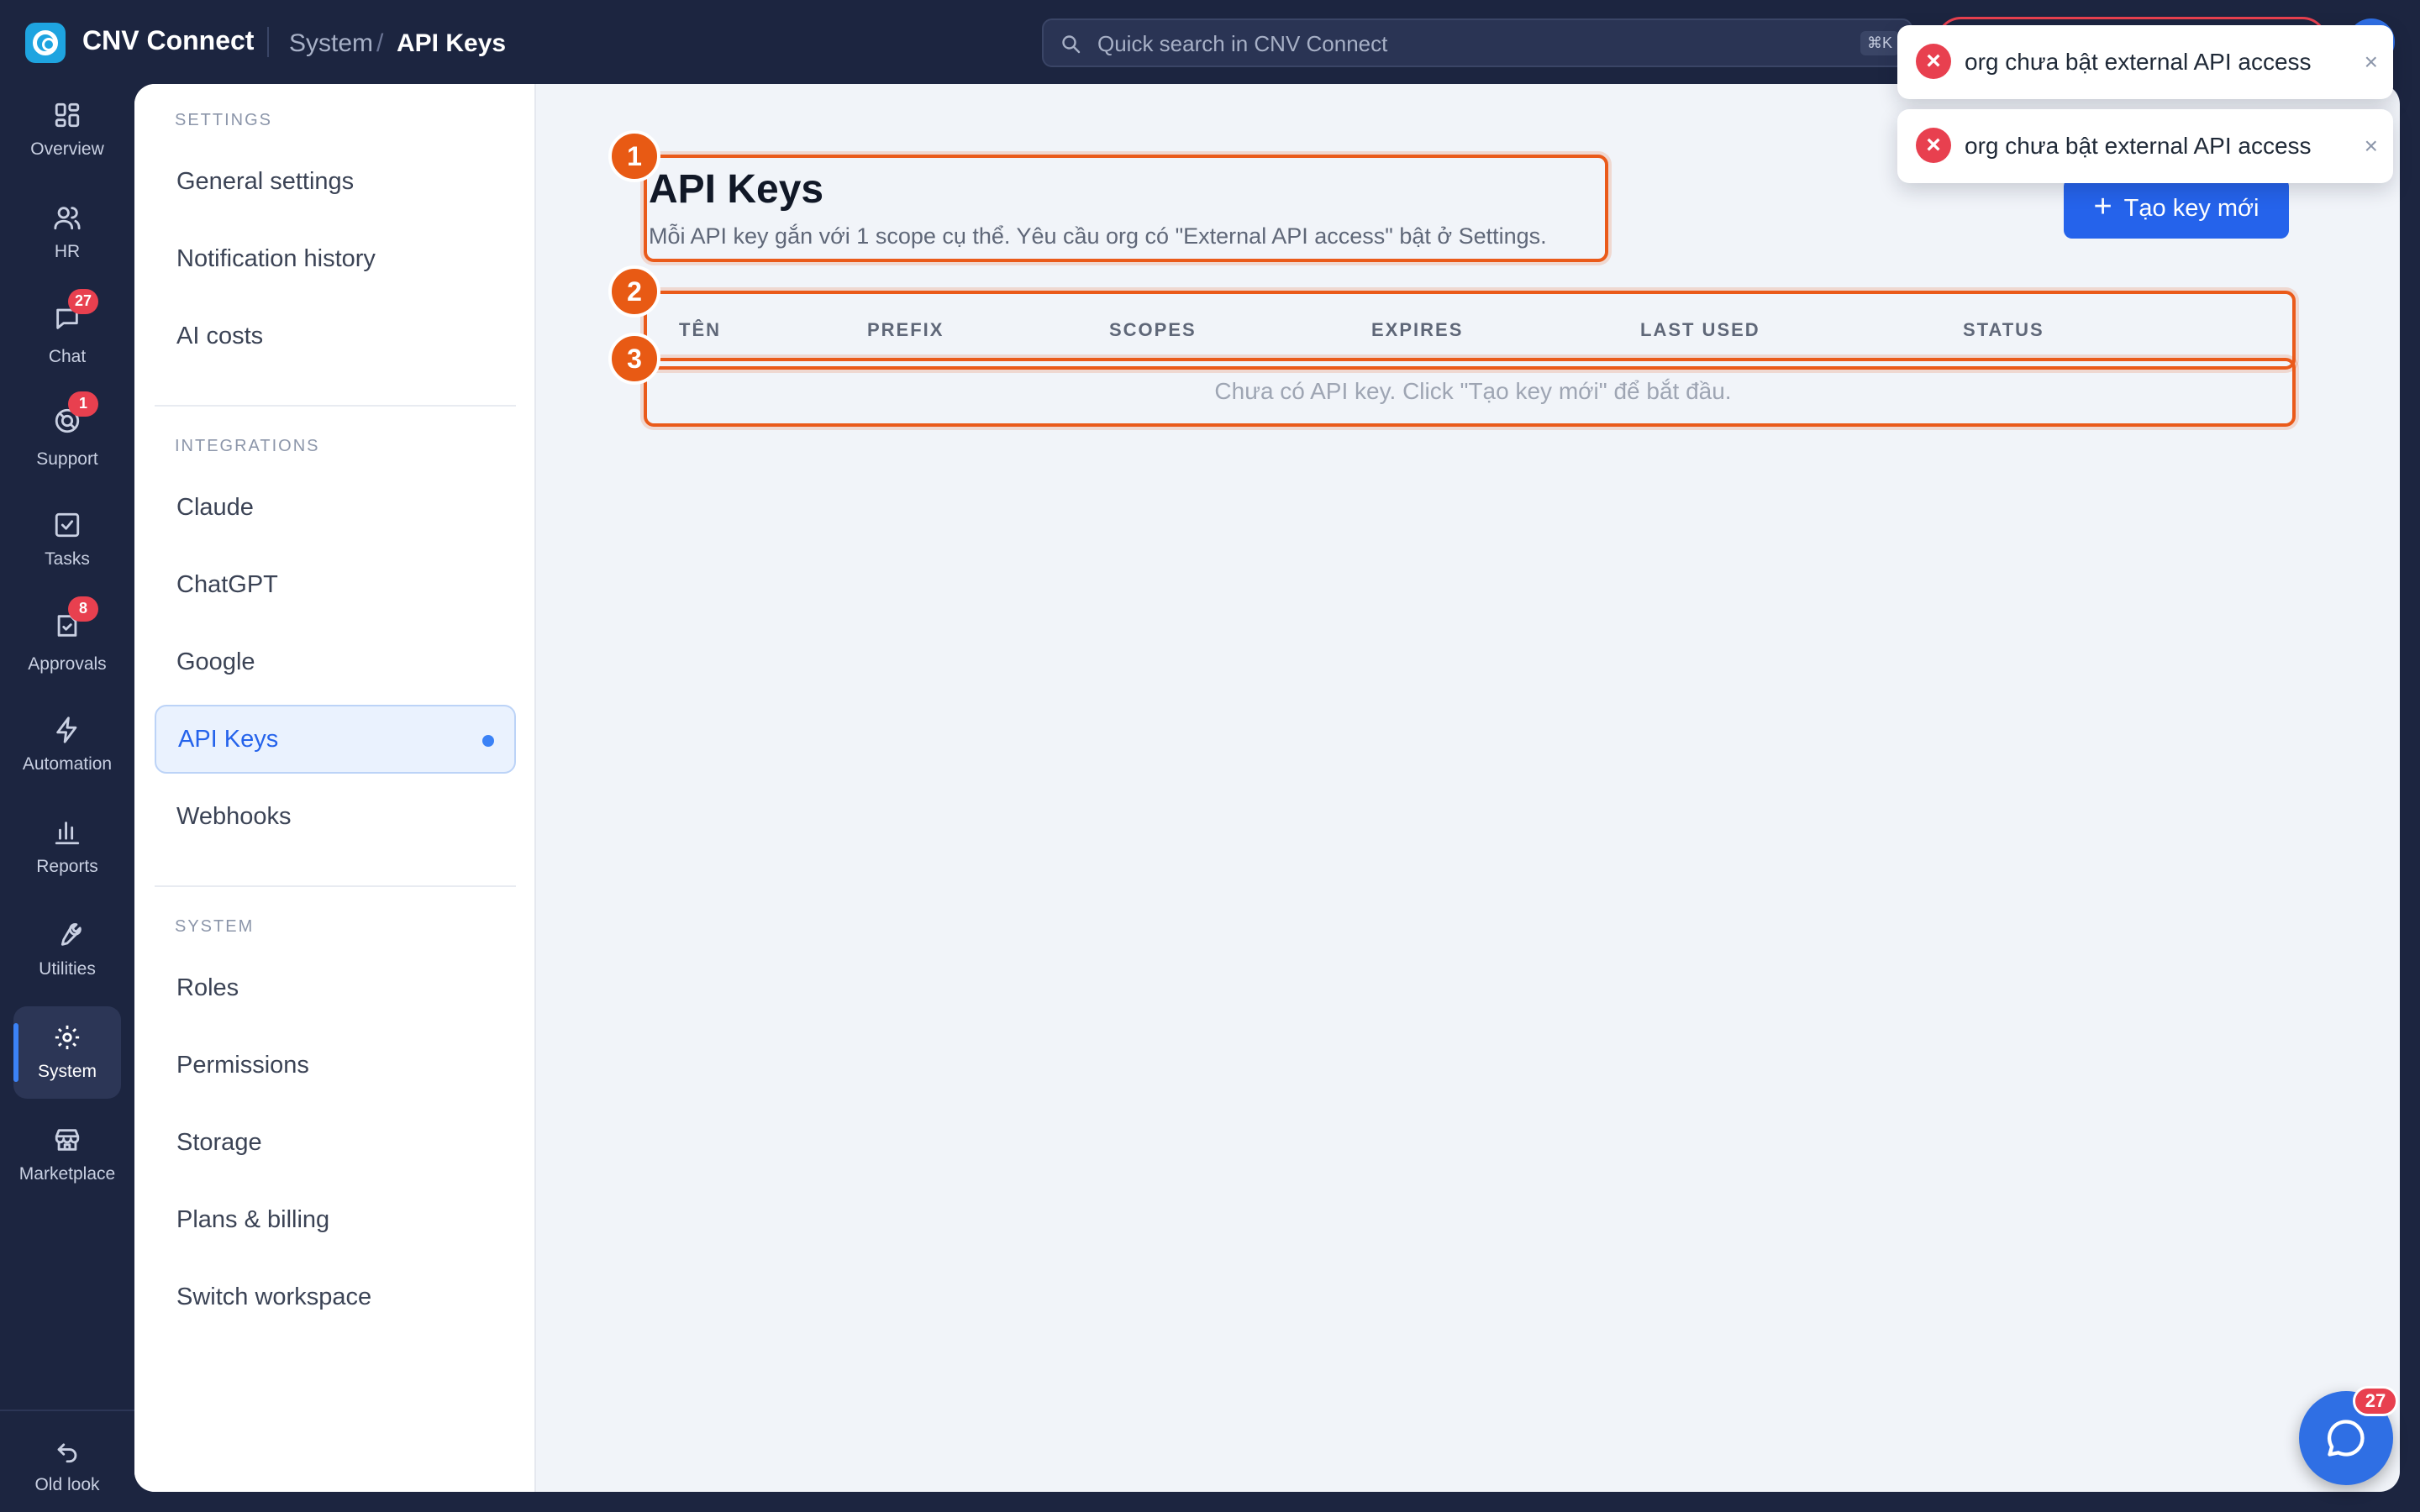 This screenshot has height=1512, width=2420. Describe the element at coordinates (67, 1052) in the screenshot. I see `rail-item-system: System` at that location.